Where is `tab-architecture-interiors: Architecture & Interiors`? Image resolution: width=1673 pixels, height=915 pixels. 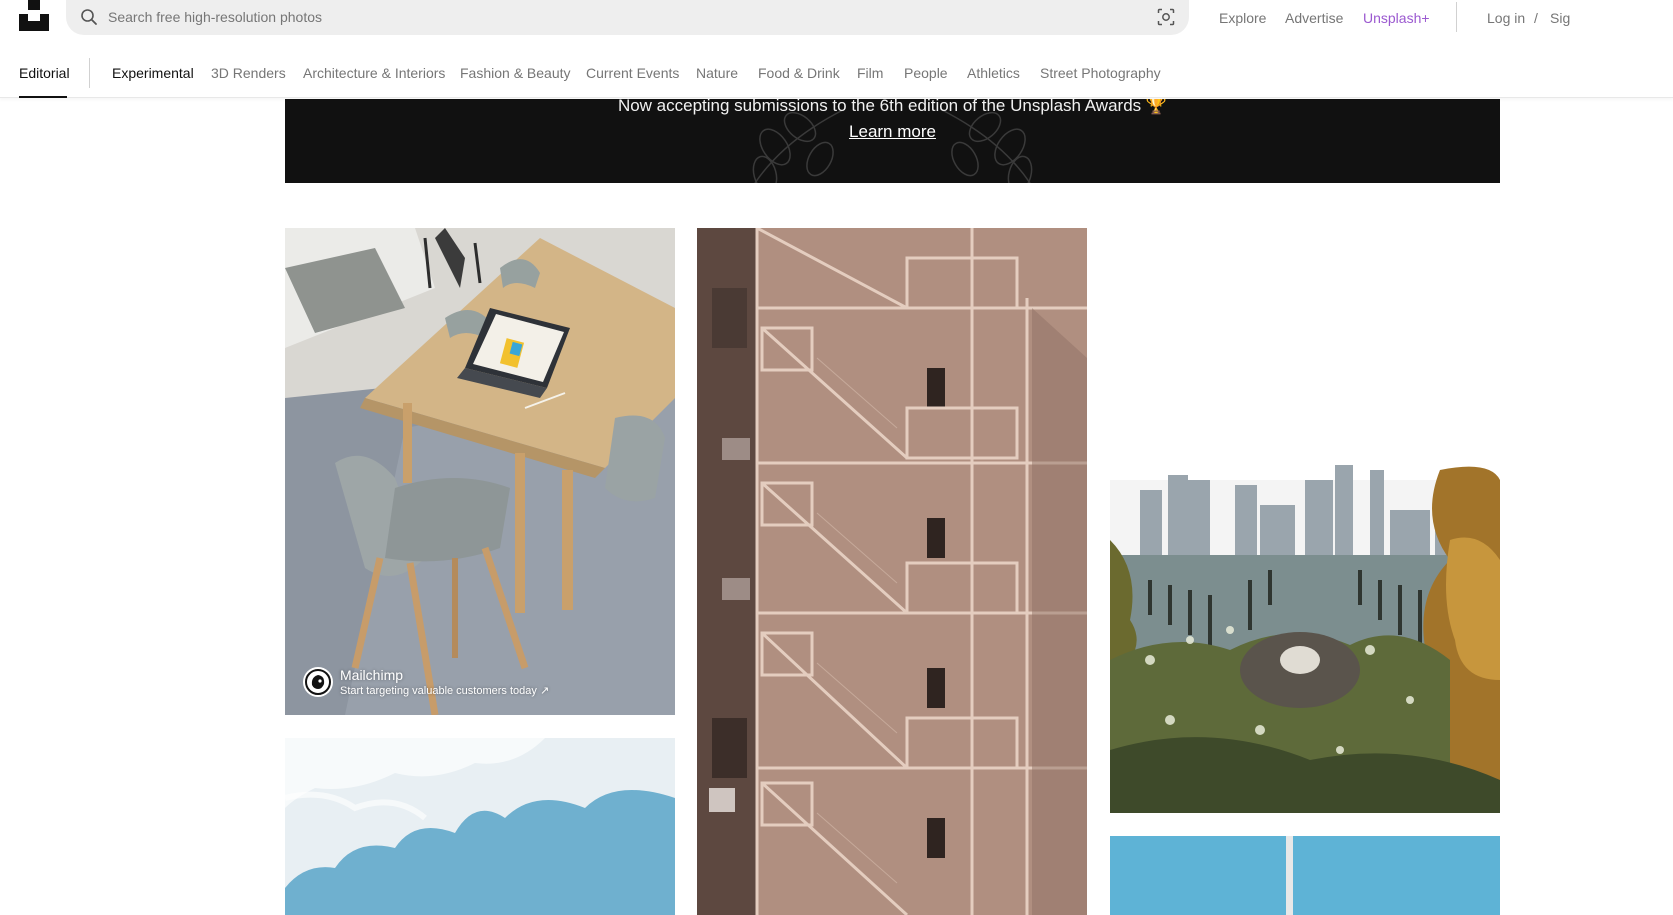 tab-architecture-interiors: Architecture & Interiors is located at coordinates (374, 73).